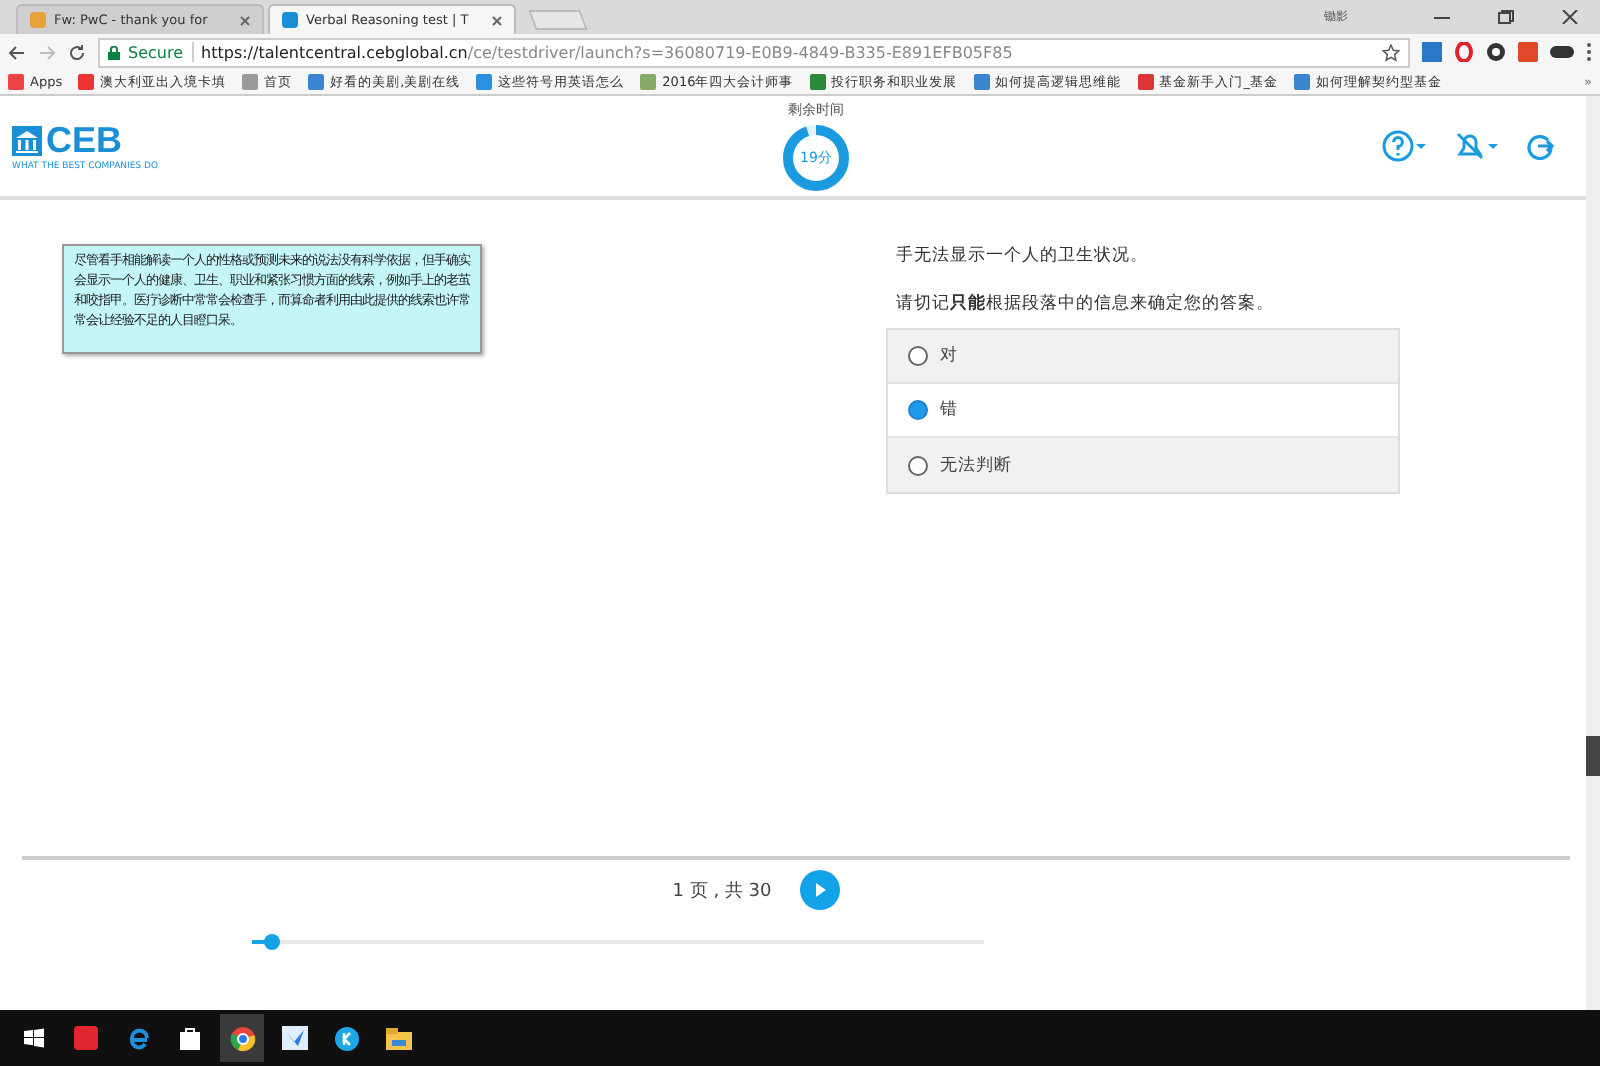 Image resolution: width=1600 pixels, height=1066 pixels. Describe the element at coordinates (740, 52) in the screenshot. I see `url-path: /ce/testdriver/launch?s=36080719-E0B9-4849-B335-E891EFB05F85` at that location.